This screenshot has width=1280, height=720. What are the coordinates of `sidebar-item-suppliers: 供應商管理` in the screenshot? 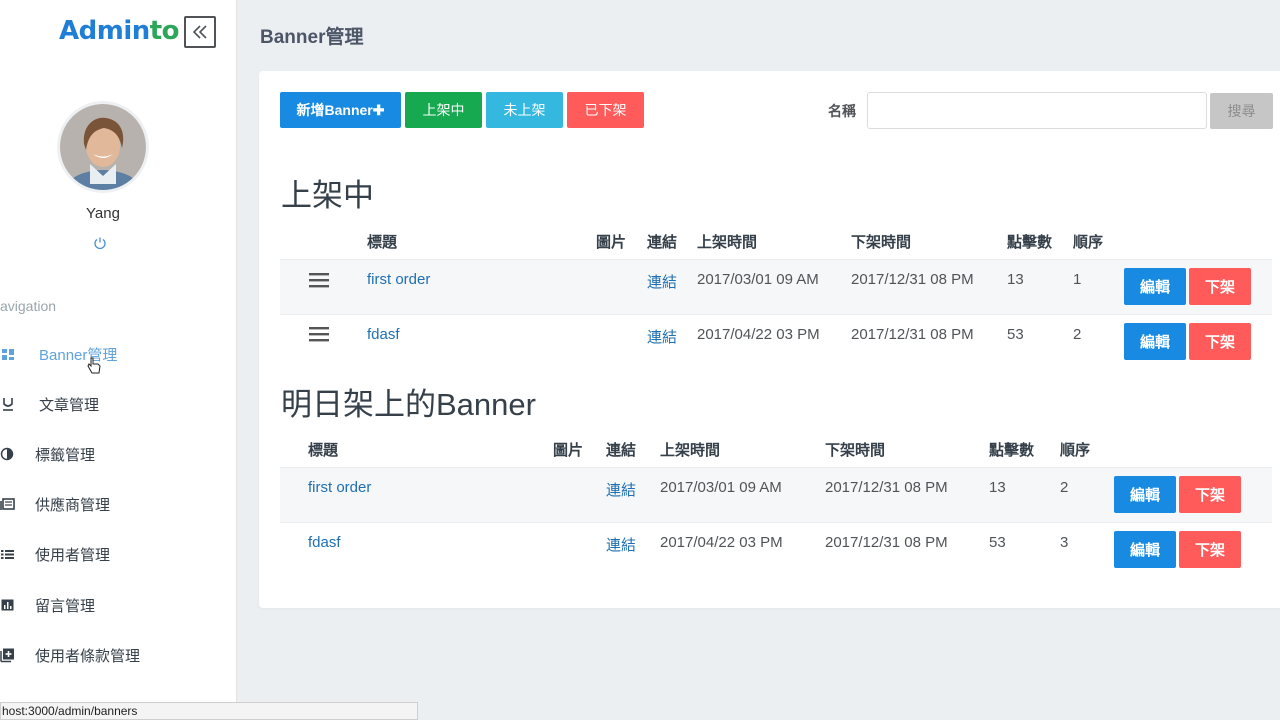 It's located at (118, 504).